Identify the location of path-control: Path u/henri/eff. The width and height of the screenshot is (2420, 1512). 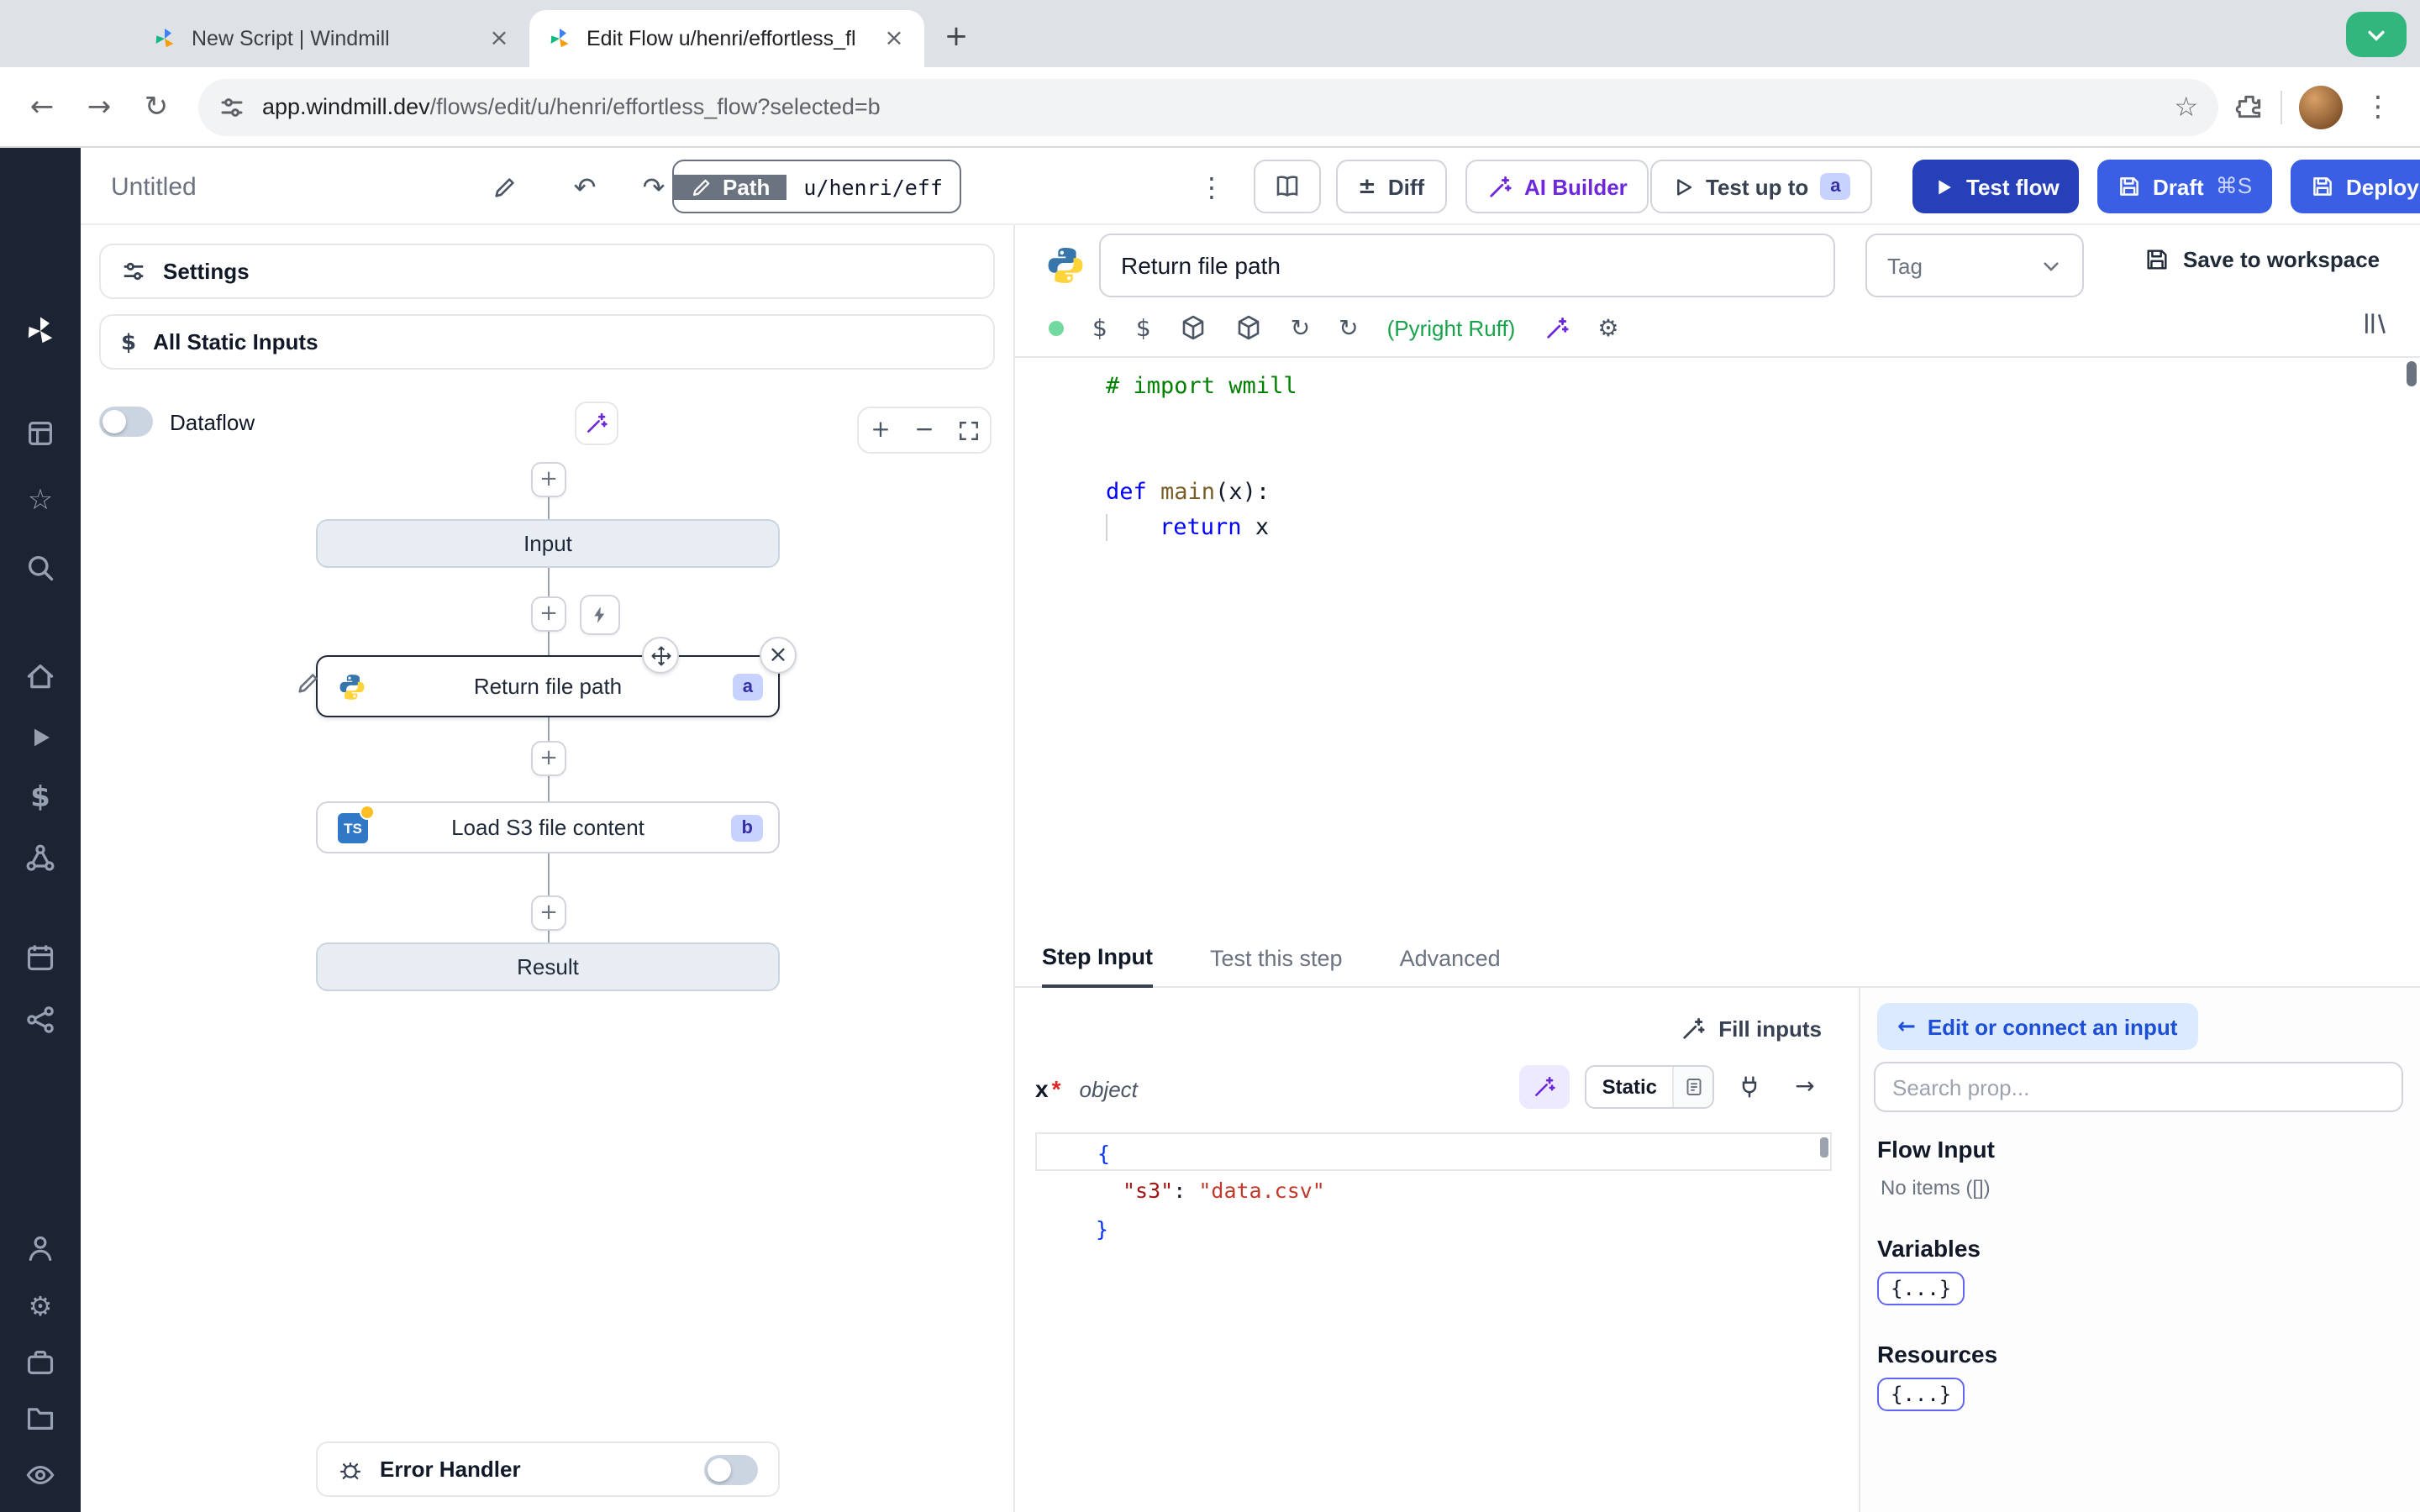
(816, 186).